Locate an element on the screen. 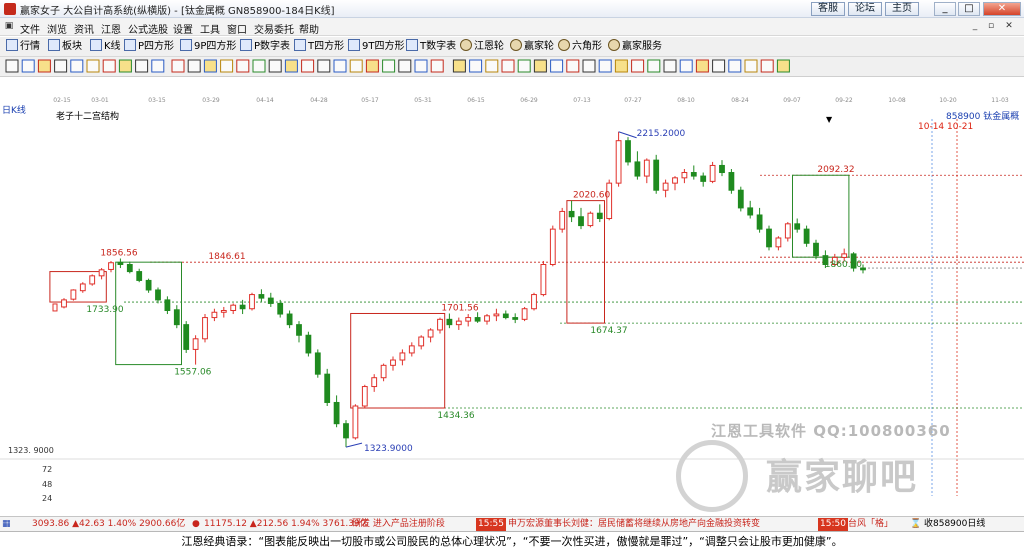 Image resolution: width=1024 pixels, height=551 pixels. toolbar-quotes-button: 行情 is located at coordinates (23, 47).